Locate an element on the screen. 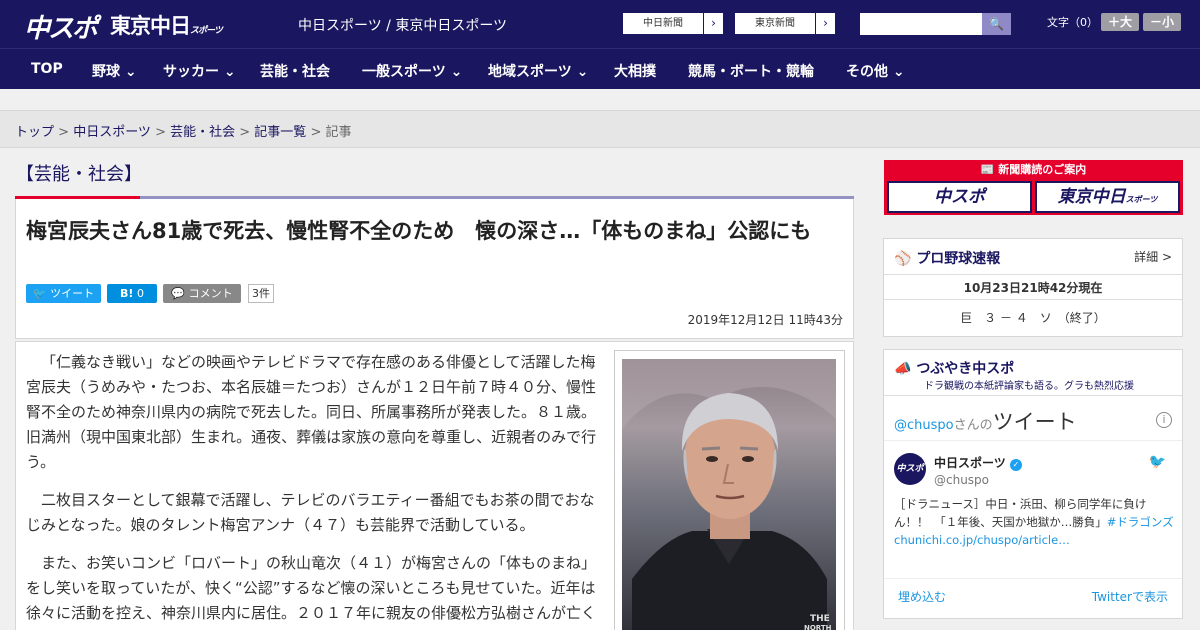 This screenshot has height=630, width=1200. portrait-illustration: THE NORTH is located at coordinates (729, 494).